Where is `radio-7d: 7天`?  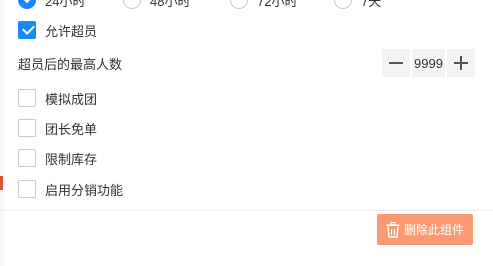 radio-7d: 7天 is located at coordinates (357, 4).